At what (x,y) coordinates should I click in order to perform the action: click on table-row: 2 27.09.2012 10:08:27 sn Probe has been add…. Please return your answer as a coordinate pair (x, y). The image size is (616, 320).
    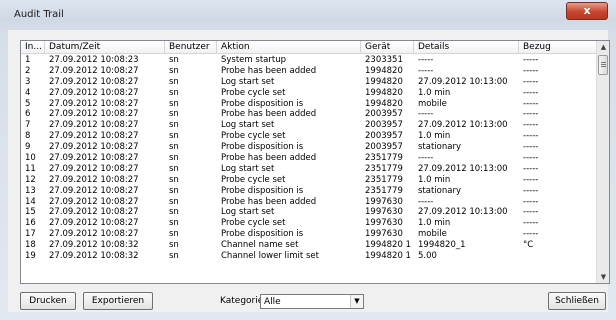
    Looking at the image, I should click on (309, 71).